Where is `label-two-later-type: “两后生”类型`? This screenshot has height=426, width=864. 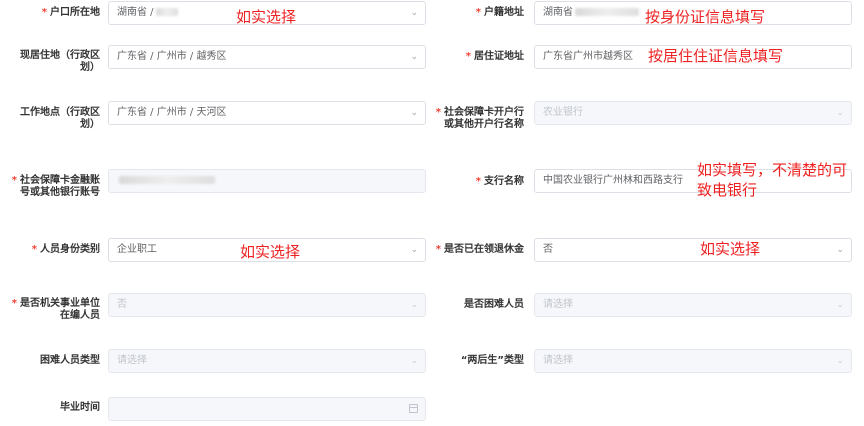 label-two-later-type: “两后生”类型 is located at coordinates (492, 360).